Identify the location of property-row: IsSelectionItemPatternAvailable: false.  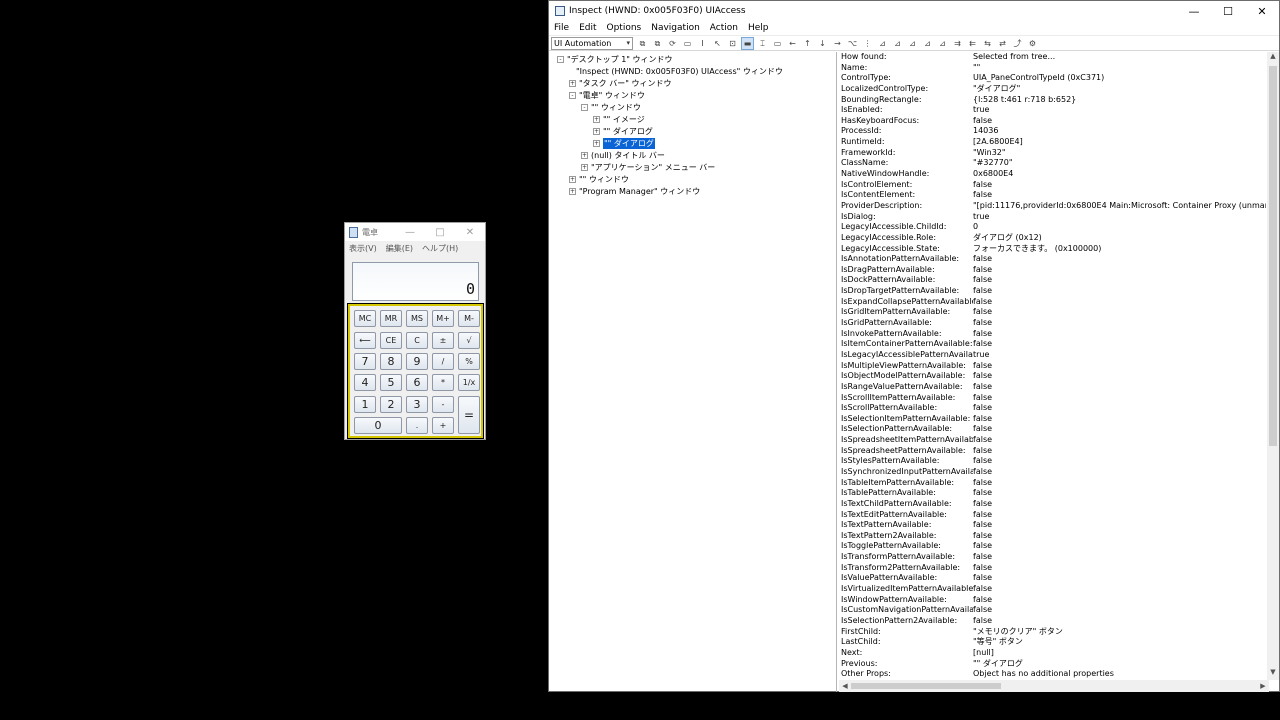
(1052, 419).